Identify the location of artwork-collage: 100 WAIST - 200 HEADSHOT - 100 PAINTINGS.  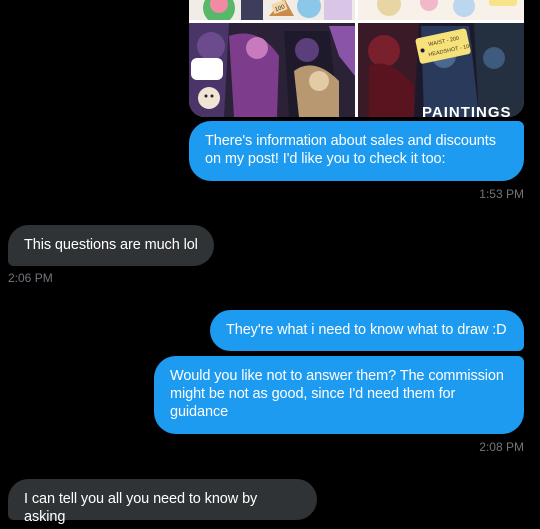
(356, 58).